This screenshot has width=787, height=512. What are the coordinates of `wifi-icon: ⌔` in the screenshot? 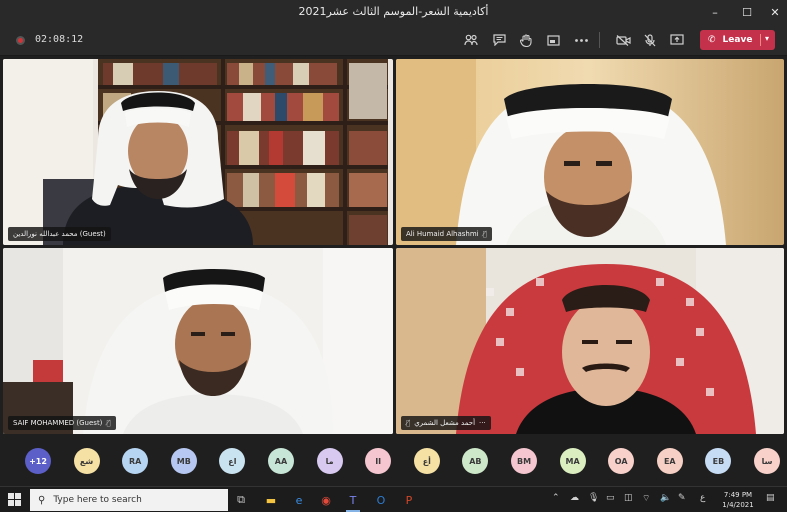 It's located at (646, 498).